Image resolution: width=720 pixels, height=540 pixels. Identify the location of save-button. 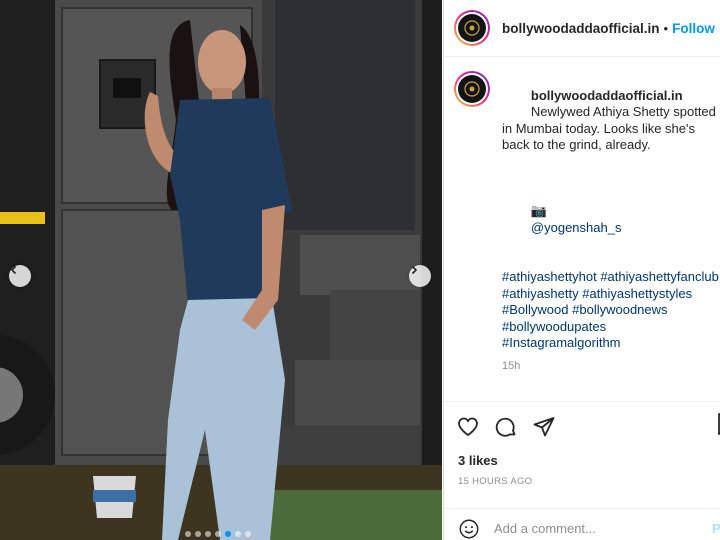
(718, 426).